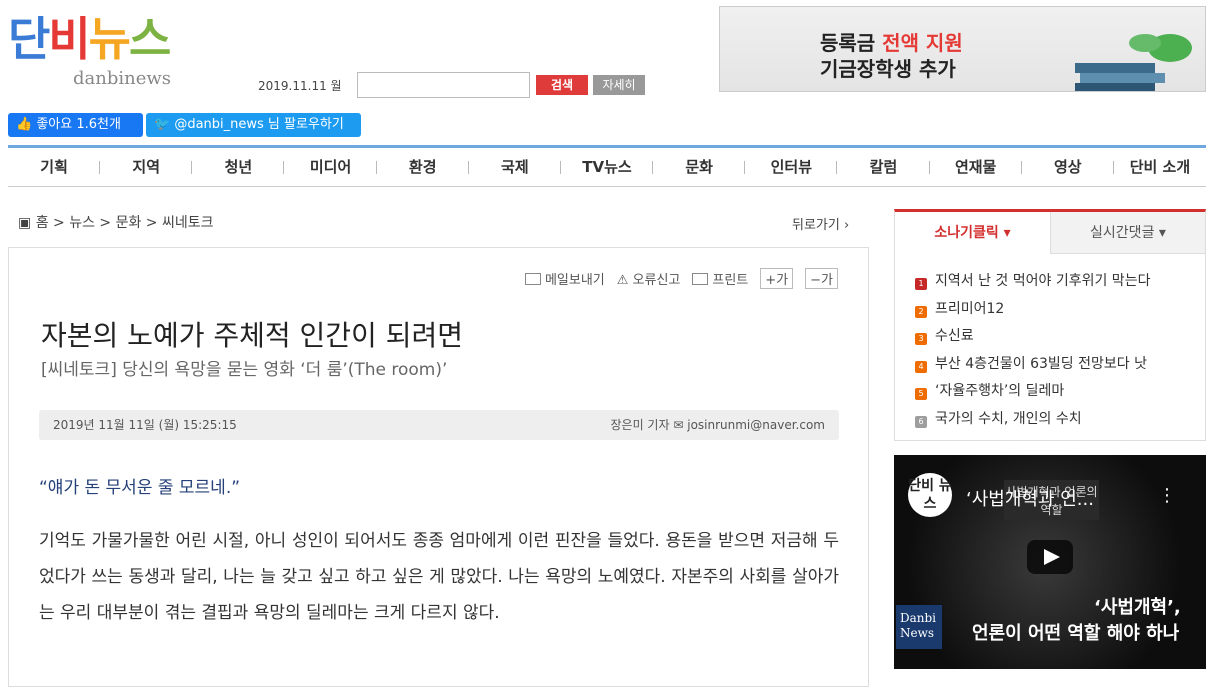  Describe the element at coordinates (791, 167) in the screenshot. I see `nav-item-interview: 인터뷰` at that location.